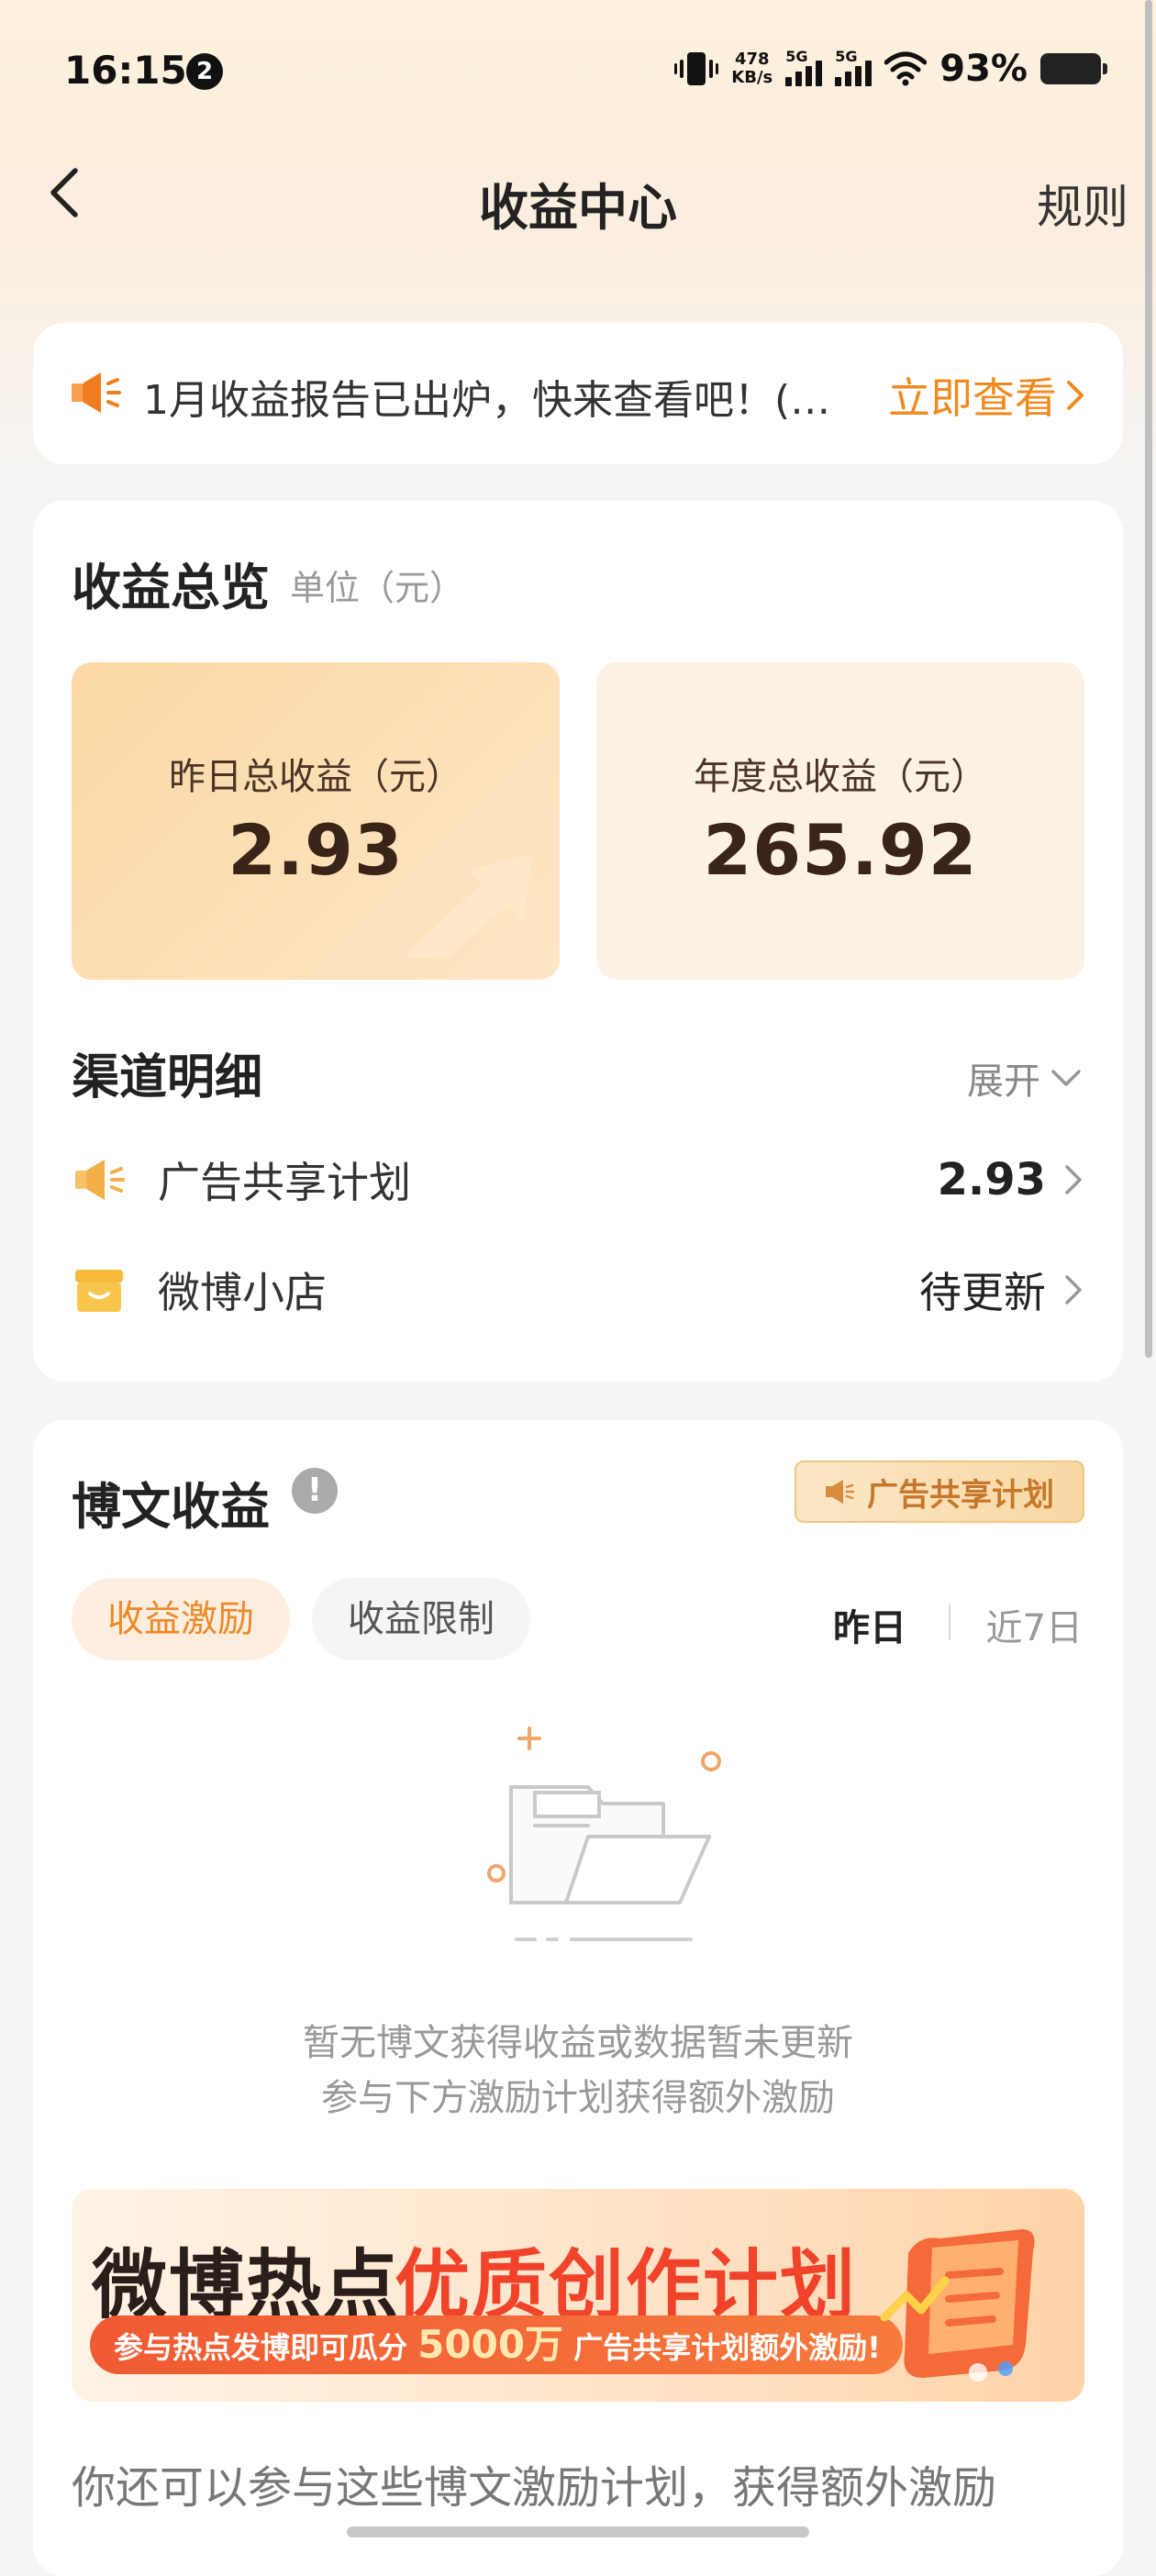  What do you see at coordinates (261, 2347) in the screenshot?
I see `banner-sub-pre: 参与热点发博即可瓜分` at bounding box center [261, 2347].